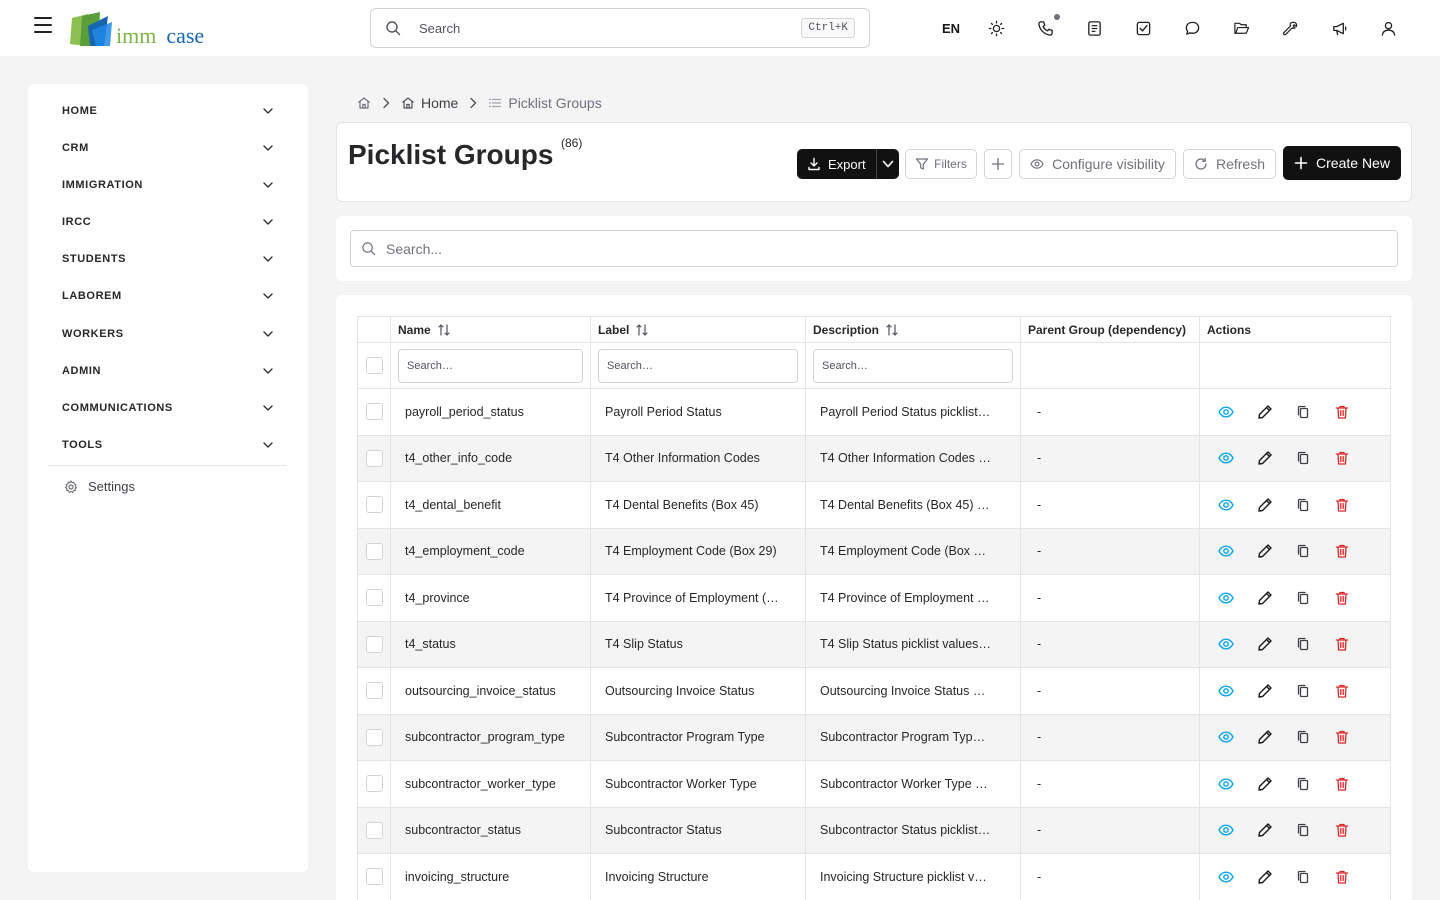  What do you see at coordinates (168, 296) in the screenshot?
I see `sidebar-item-laborem: LABOREM` at bounding box center [168, 296].